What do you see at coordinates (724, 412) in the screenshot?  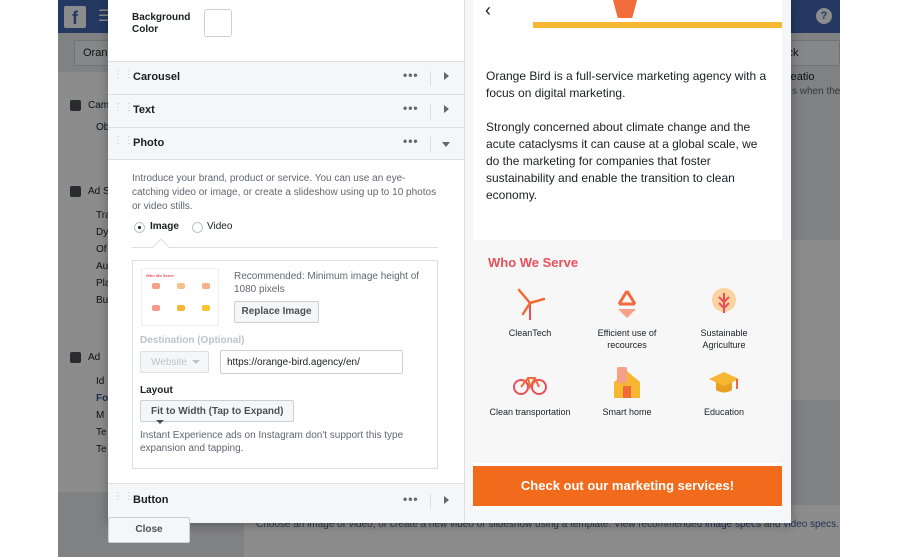 I see `serve-item-label: Education` at bounding box center [724, 412].